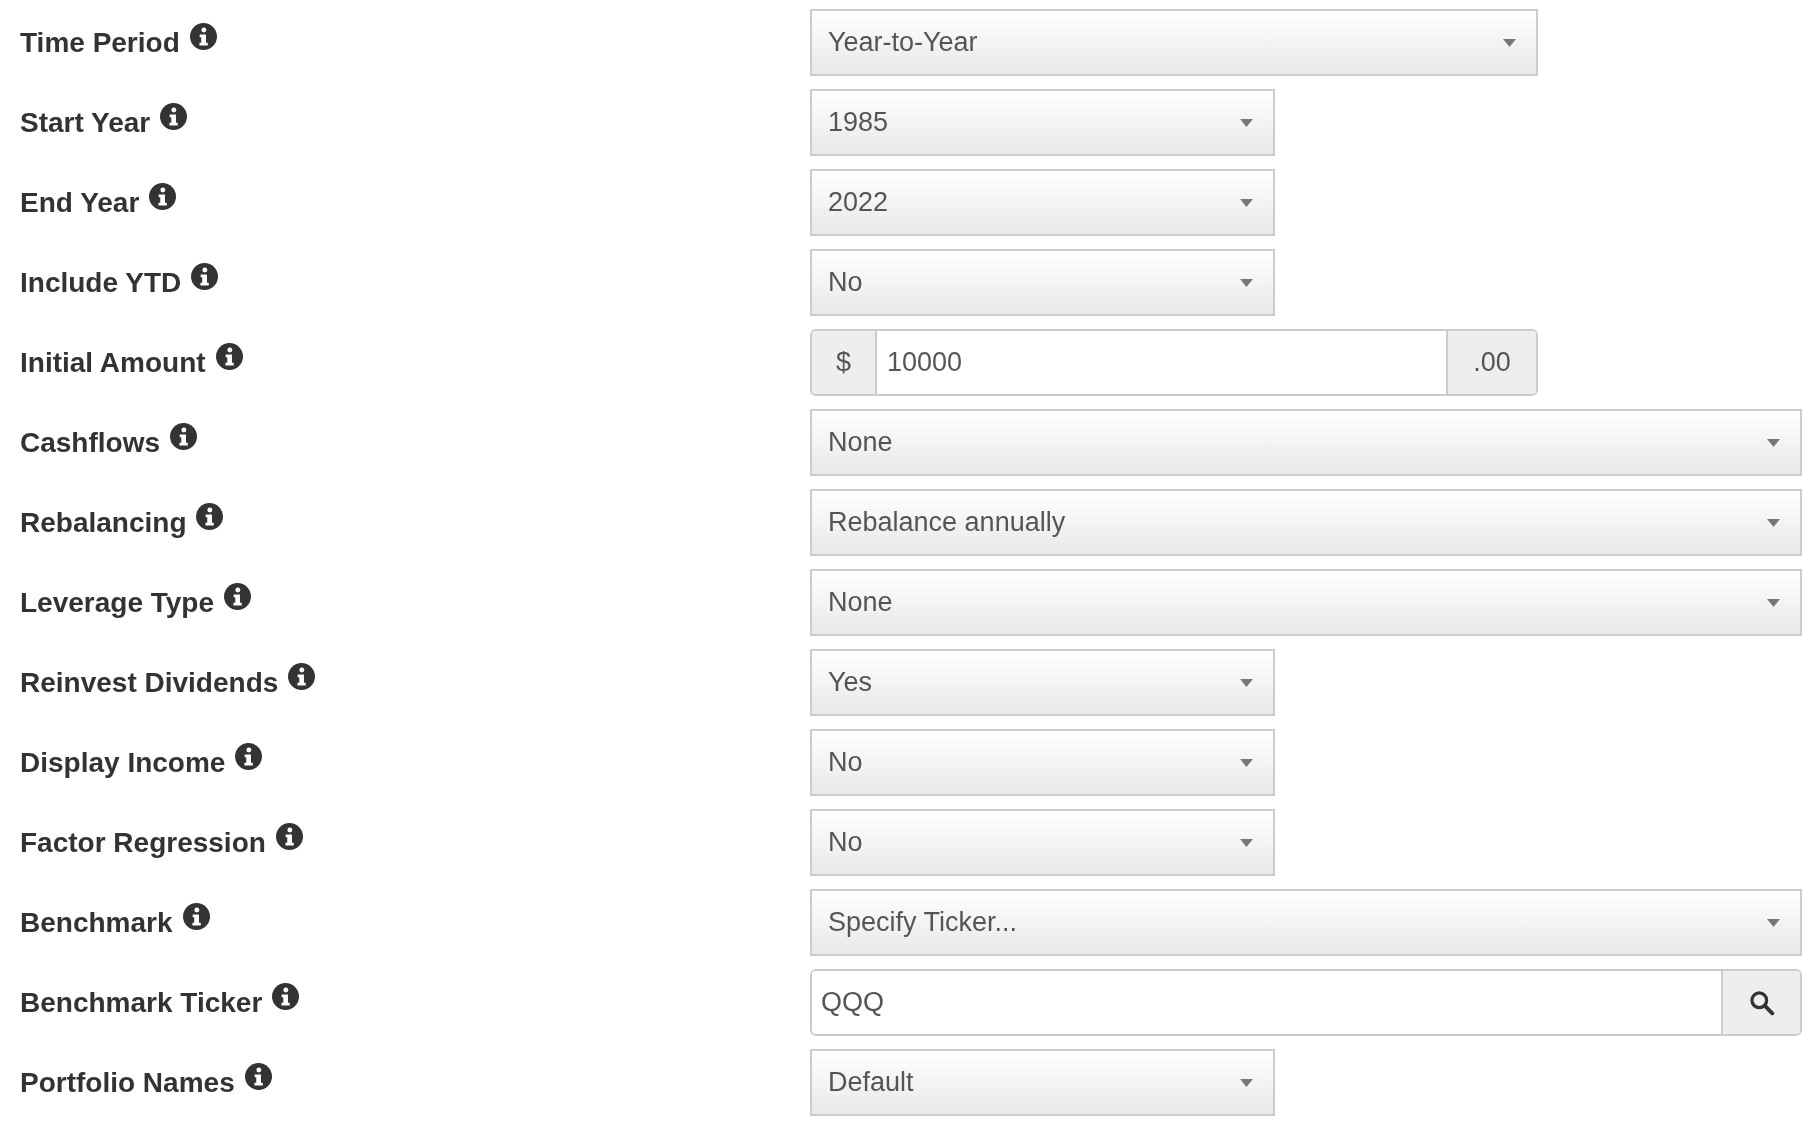 The height and width of the screenshot is (1126, 1814). What do you see at coordinates (123, 762) in the screenshot?
I see `field-label: Display Income` at bounding box center [123, 762].